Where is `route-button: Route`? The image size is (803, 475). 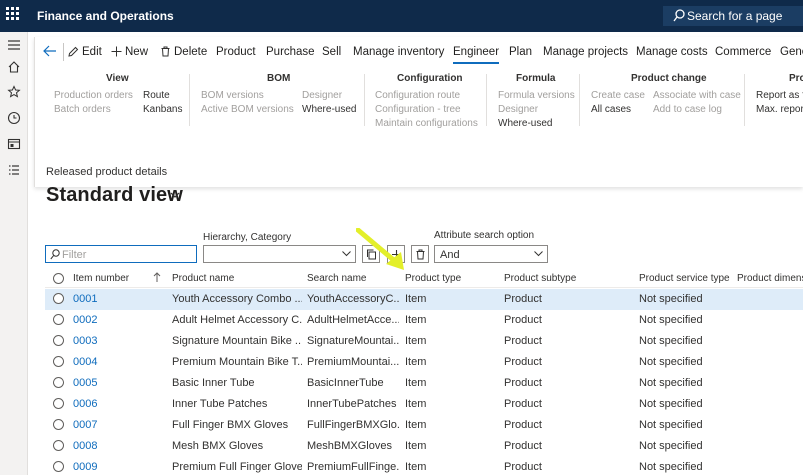 route-button: Route is located at coordinates (156, 95).